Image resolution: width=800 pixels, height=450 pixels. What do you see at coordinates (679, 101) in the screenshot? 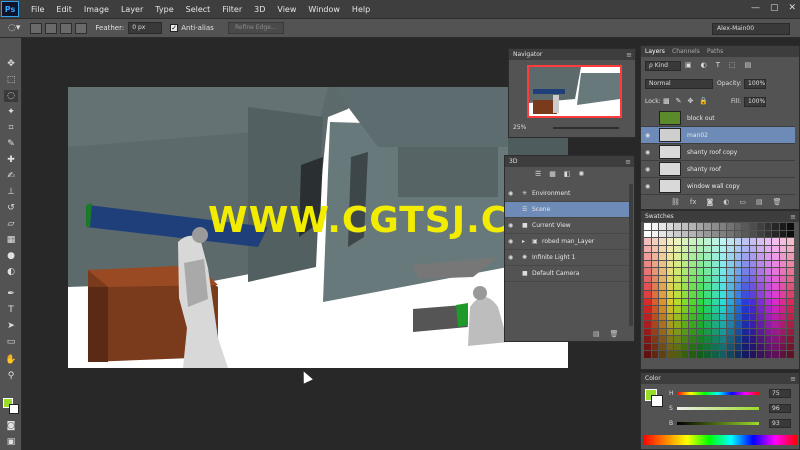
I see `lock-pixels-icon: ✎` at bounding box center [679, 101].